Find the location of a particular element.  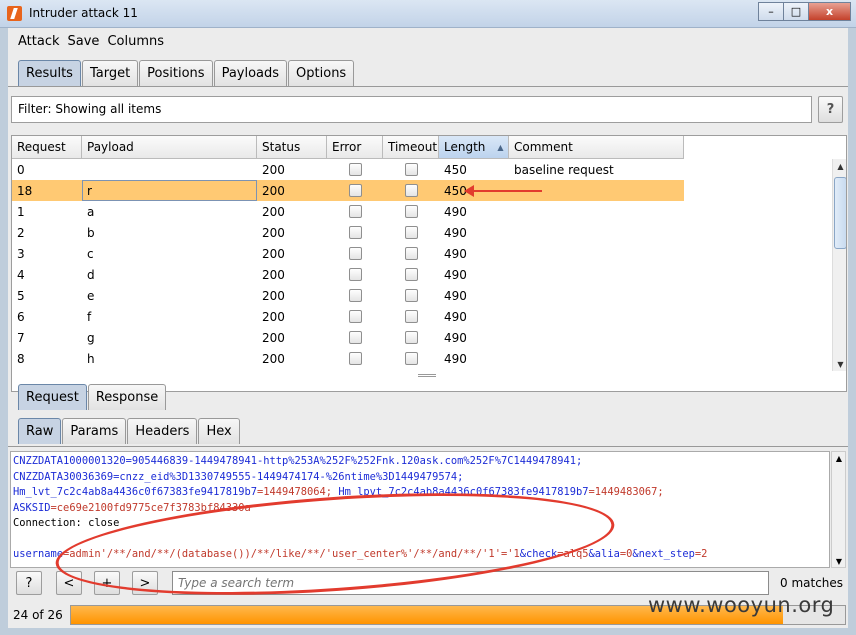

cookie-value: =1449483067; is located at coordinates (626, 492).